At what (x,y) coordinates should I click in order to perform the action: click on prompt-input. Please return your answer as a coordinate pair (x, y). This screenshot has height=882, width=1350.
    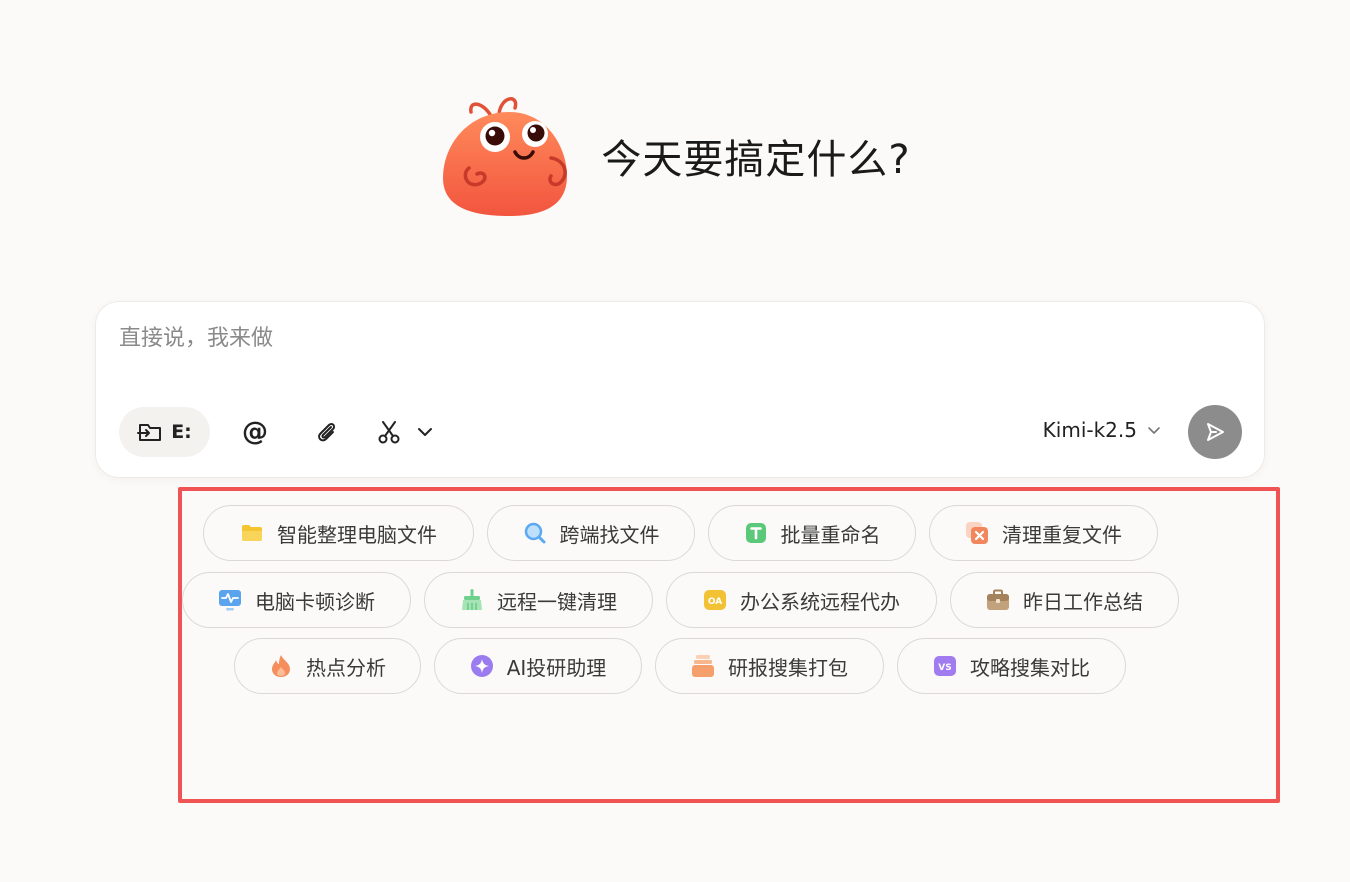
    Looking at the image, I should click on (569, 338).